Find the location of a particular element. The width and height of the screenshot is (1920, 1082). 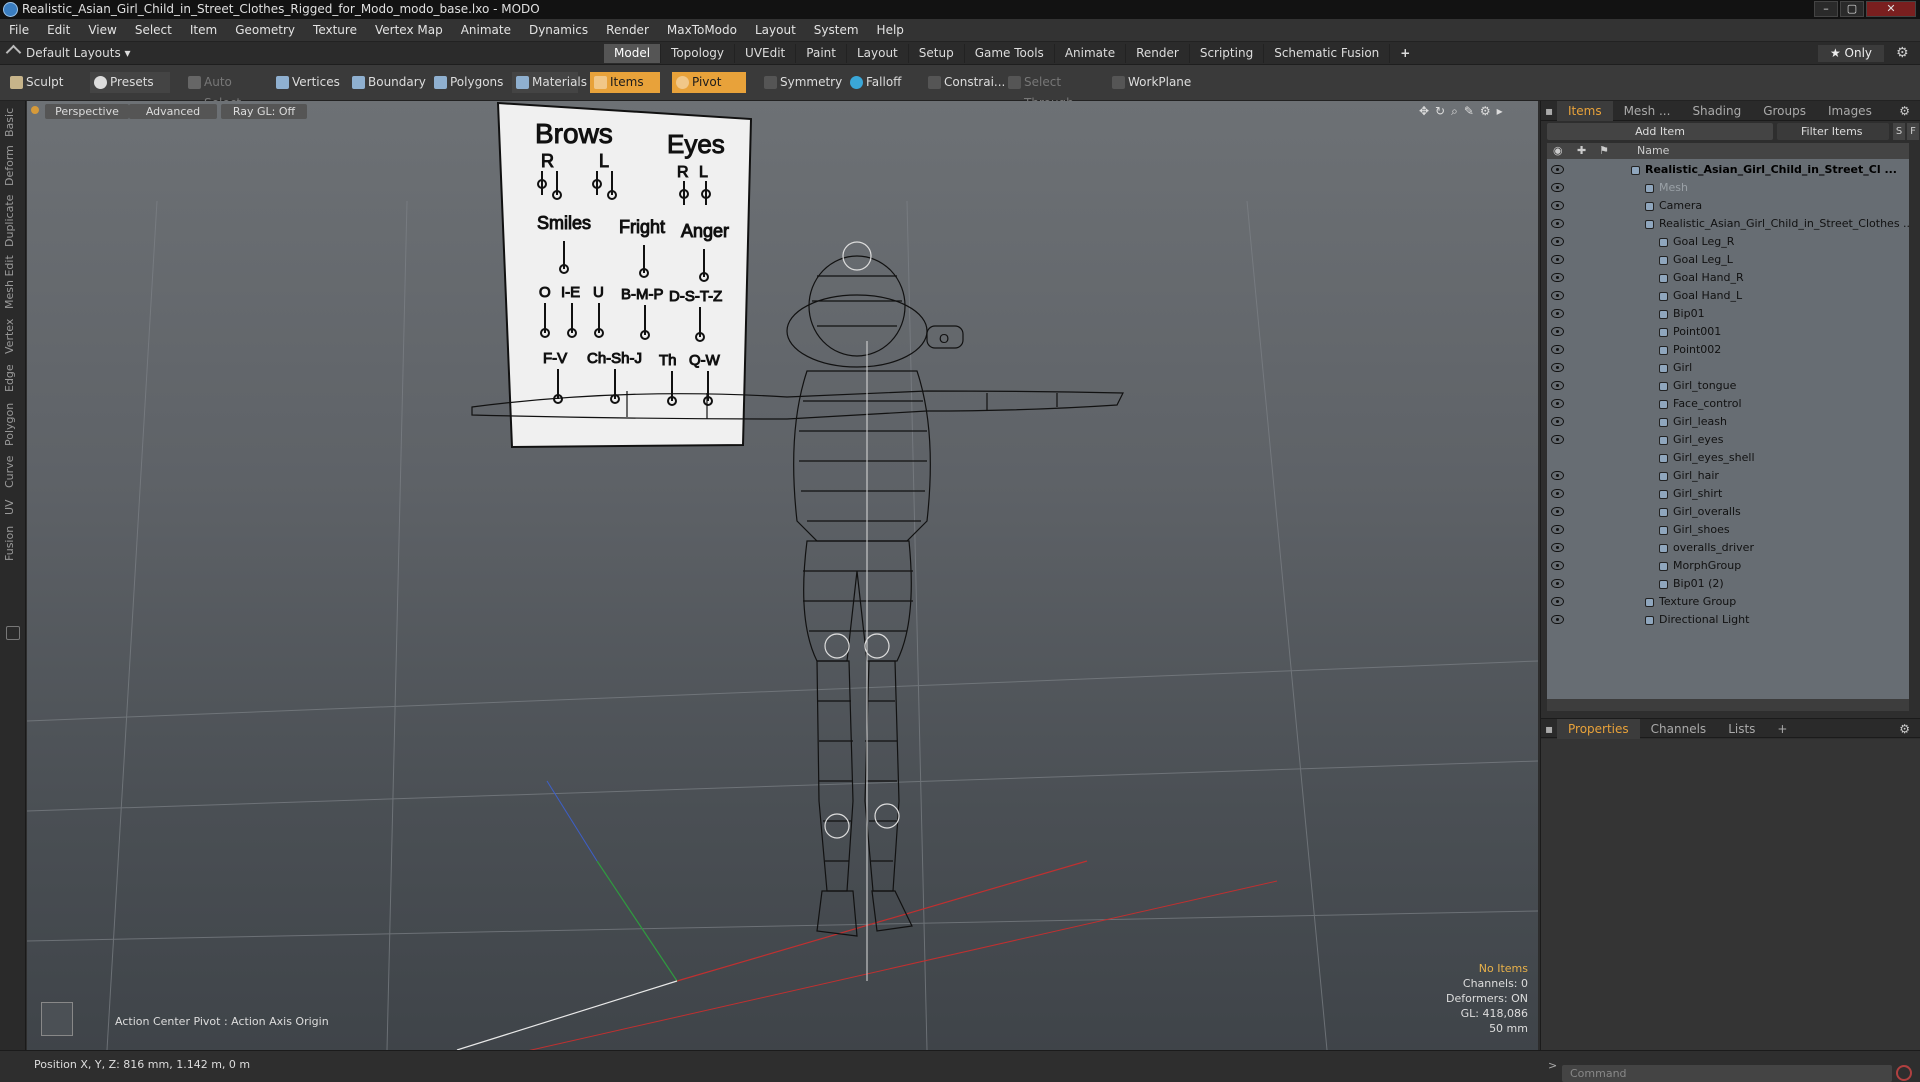

gear-icon: ⚙ is located at coordinates (1904, 53).